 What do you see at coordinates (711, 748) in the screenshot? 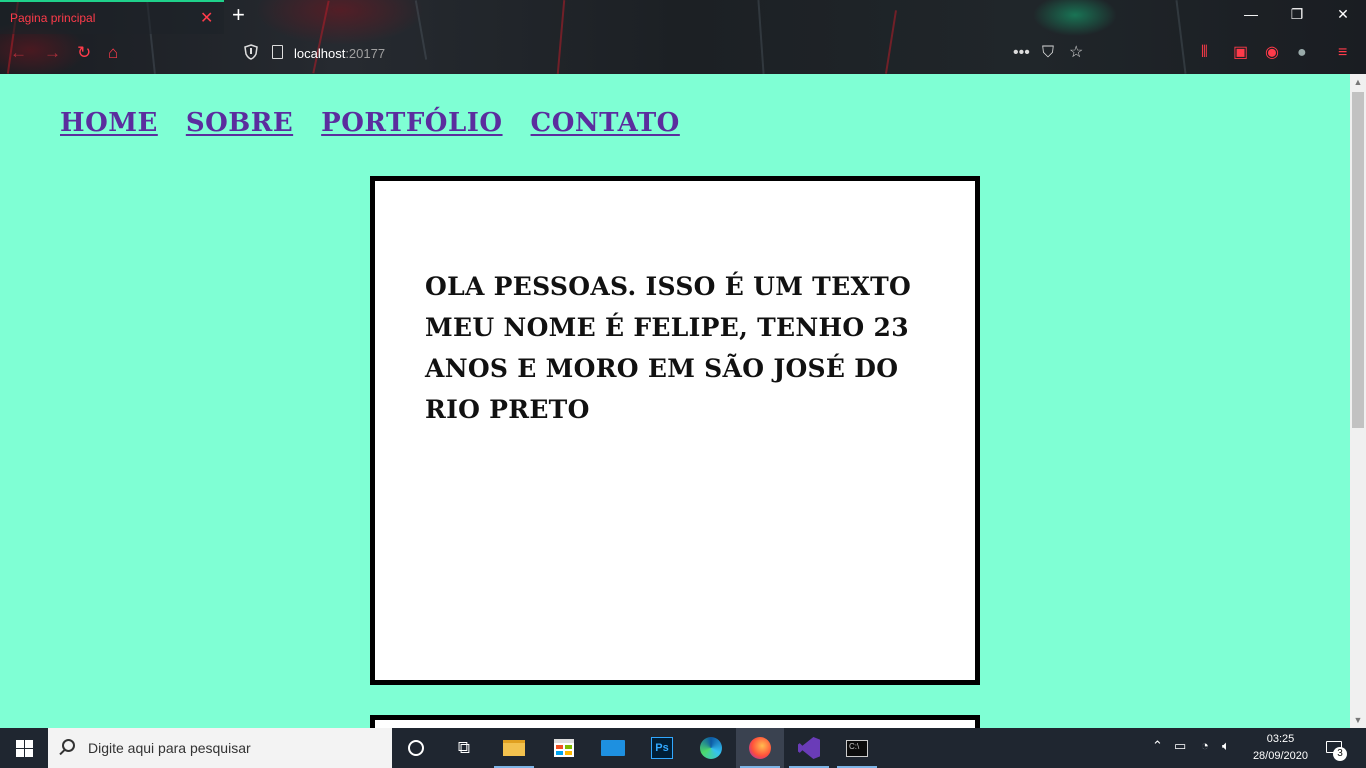
I see `edge-icon` at bounding box center [711, 748].